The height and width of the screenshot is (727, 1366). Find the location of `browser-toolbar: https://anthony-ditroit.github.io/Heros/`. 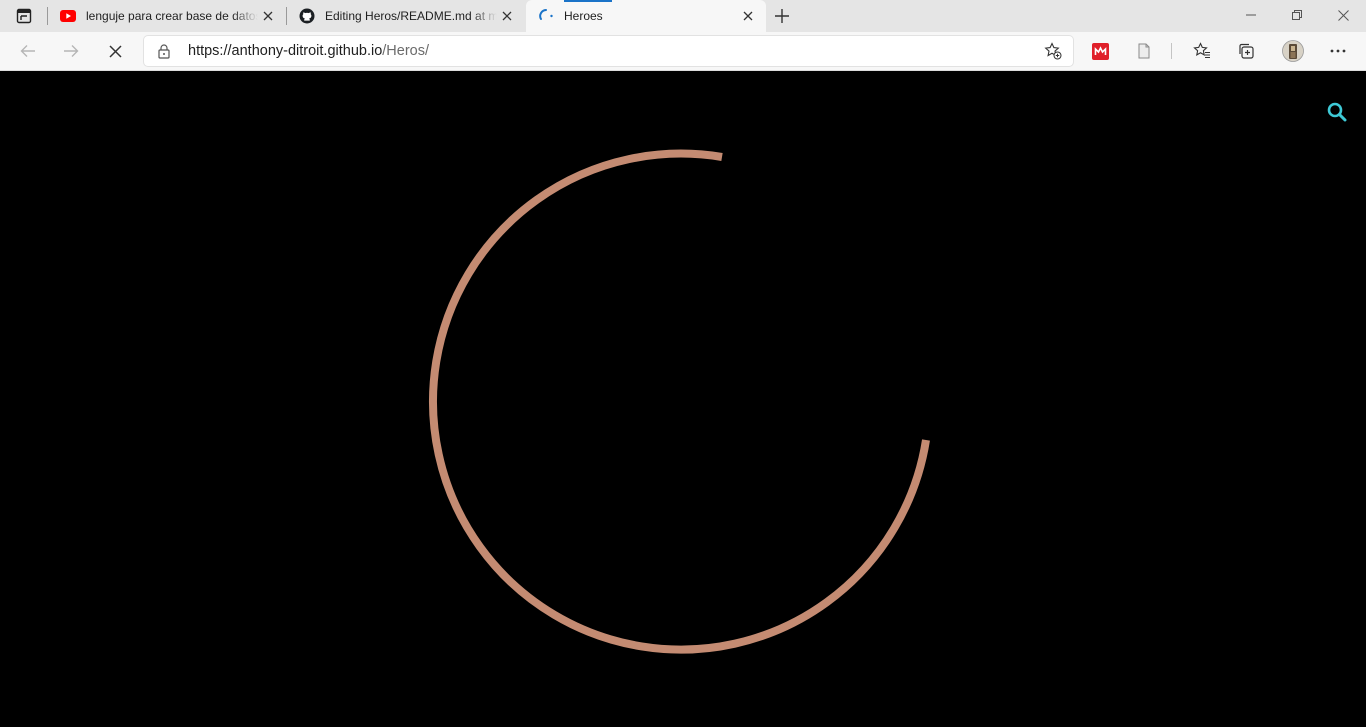

browser-toolbar: https://anthony-ditroit.github.io/Heros/ is located at coordinates (683, 51).